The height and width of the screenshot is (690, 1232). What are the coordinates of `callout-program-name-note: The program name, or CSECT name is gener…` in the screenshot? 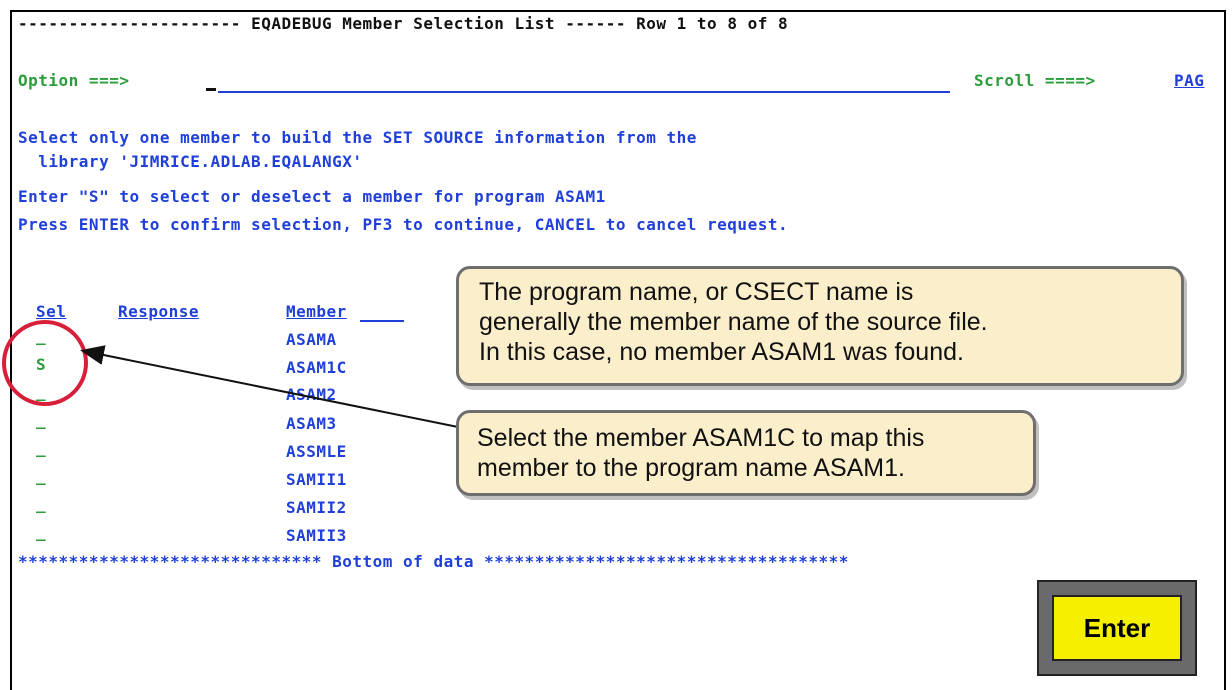 It's located at (820, 326).